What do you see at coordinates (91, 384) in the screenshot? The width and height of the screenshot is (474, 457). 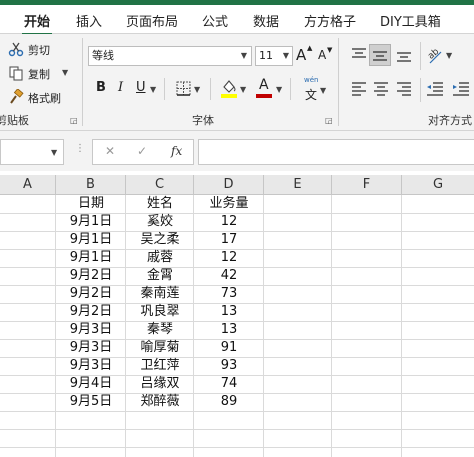 I see `date-cell: 9月4日` at bounding box center [91, 384].